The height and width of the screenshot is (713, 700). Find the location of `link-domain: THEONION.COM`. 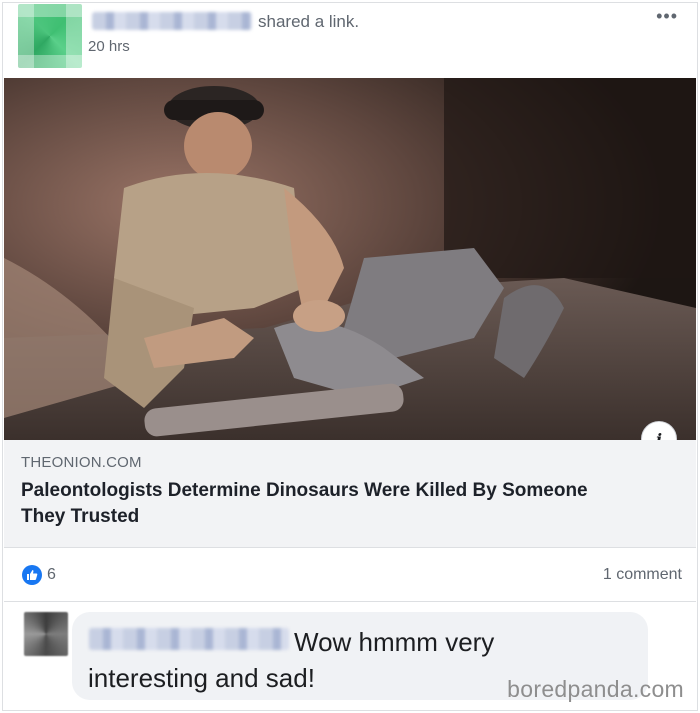

link-domain: THEONION.COM is located at coordinates (81, 462).